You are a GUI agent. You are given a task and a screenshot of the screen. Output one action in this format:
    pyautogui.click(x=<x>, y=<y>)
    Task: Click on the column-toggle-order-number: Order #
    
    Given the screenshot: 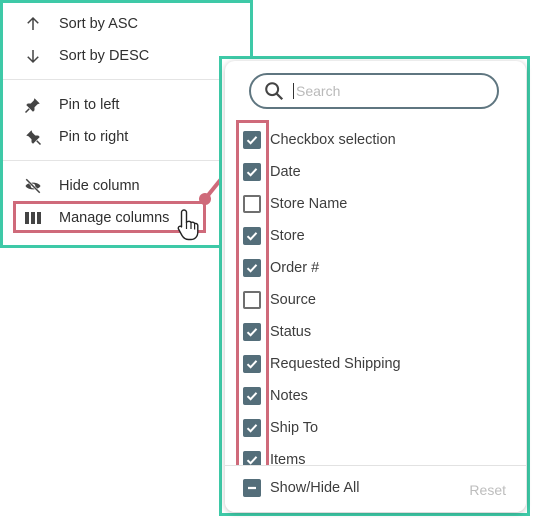 What is the action you would take?
    pyautogui.click(x=373, y=268)
    